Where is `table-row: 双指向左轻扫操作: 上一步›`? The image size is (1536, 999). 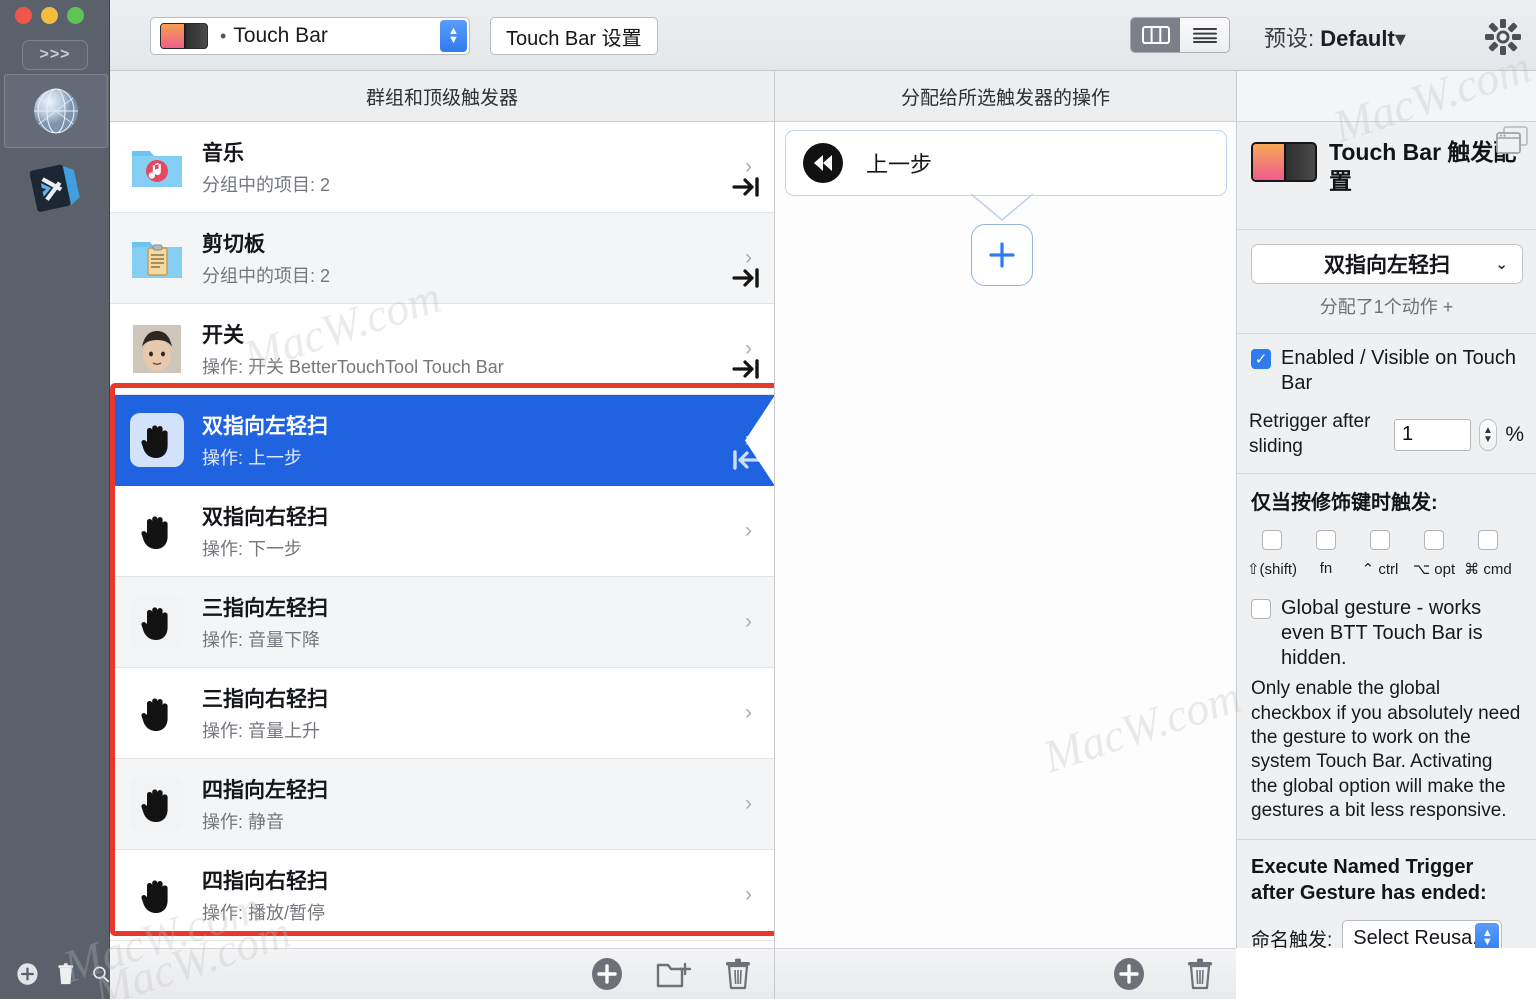
table-row: 双指向左轻扫操作: 上一步› is located at coordinates (442, 440).